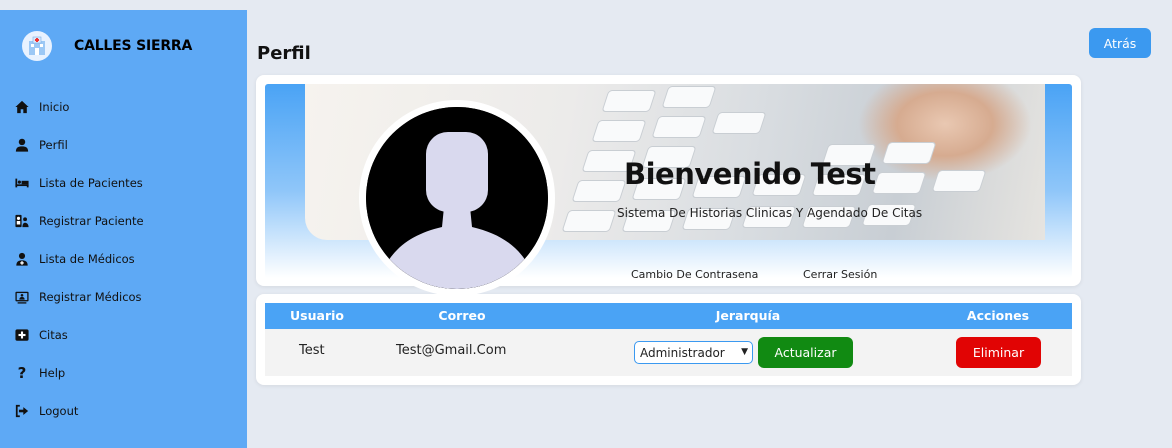 The height and width of the screenshot is (448, 1172). I want to click on sidebar-item-logout: Logout, so click(123, 411).